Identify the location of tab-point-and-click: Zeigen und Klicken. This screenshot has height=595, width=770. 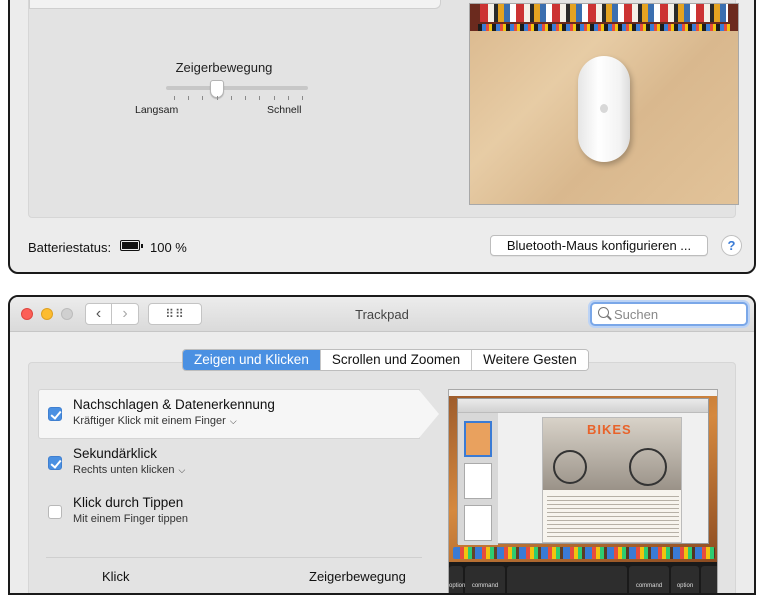
(251, 360).